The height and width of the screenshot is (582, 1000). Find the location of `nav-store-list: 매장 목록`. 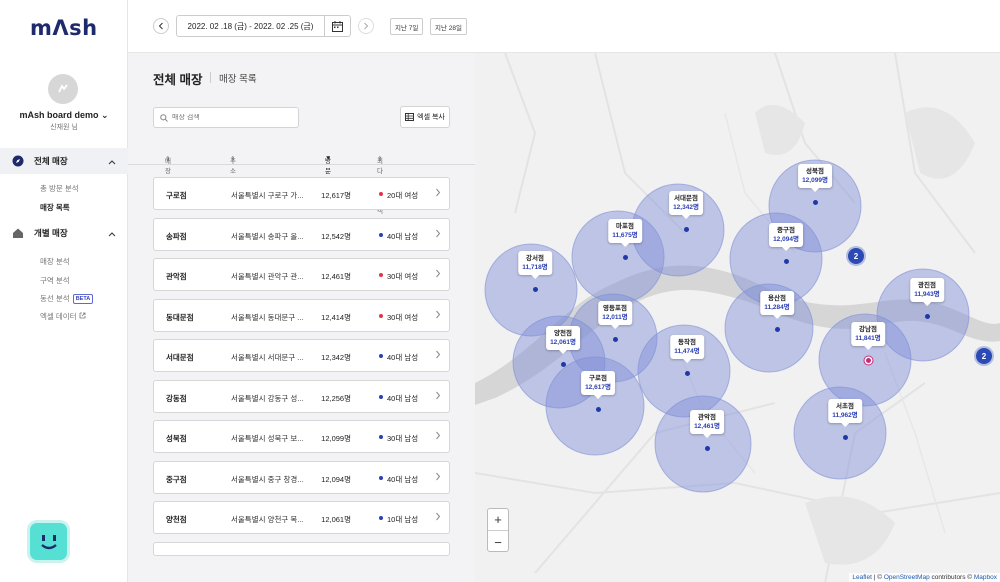

nav-store-list: 매장 목록 is located at coordinates (55, 207).